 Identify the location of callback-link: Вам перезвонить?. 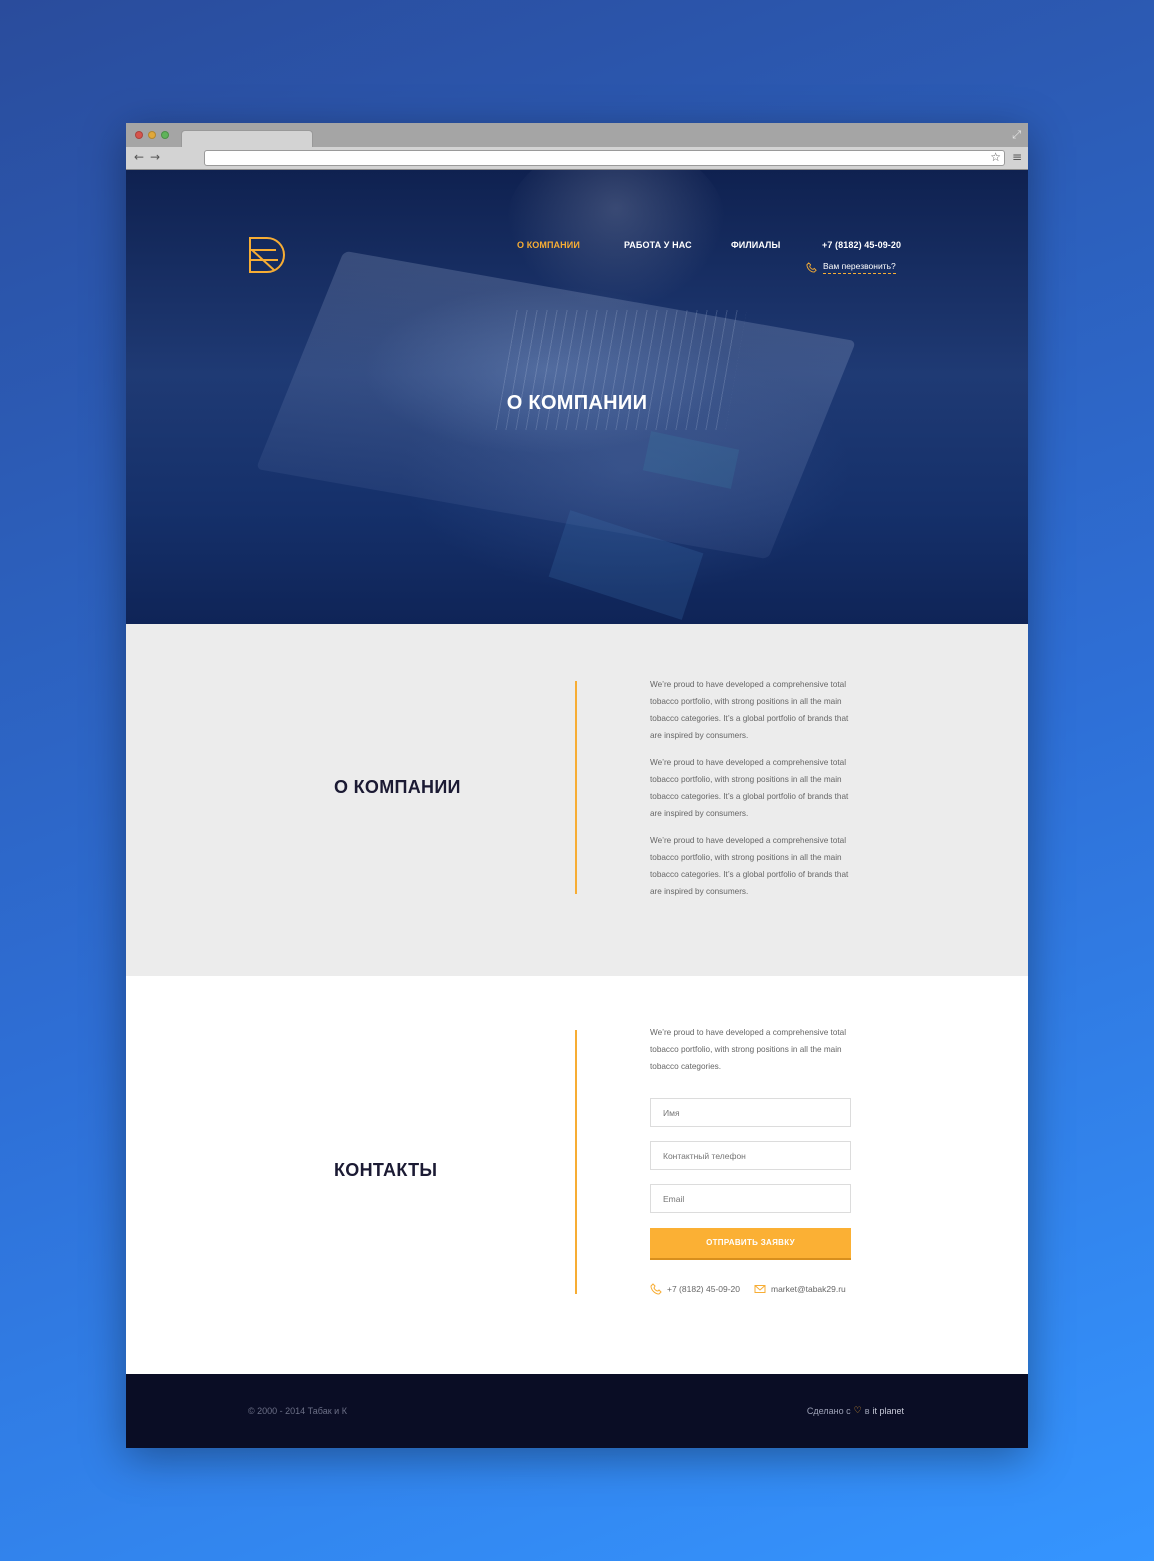
(851, 267).